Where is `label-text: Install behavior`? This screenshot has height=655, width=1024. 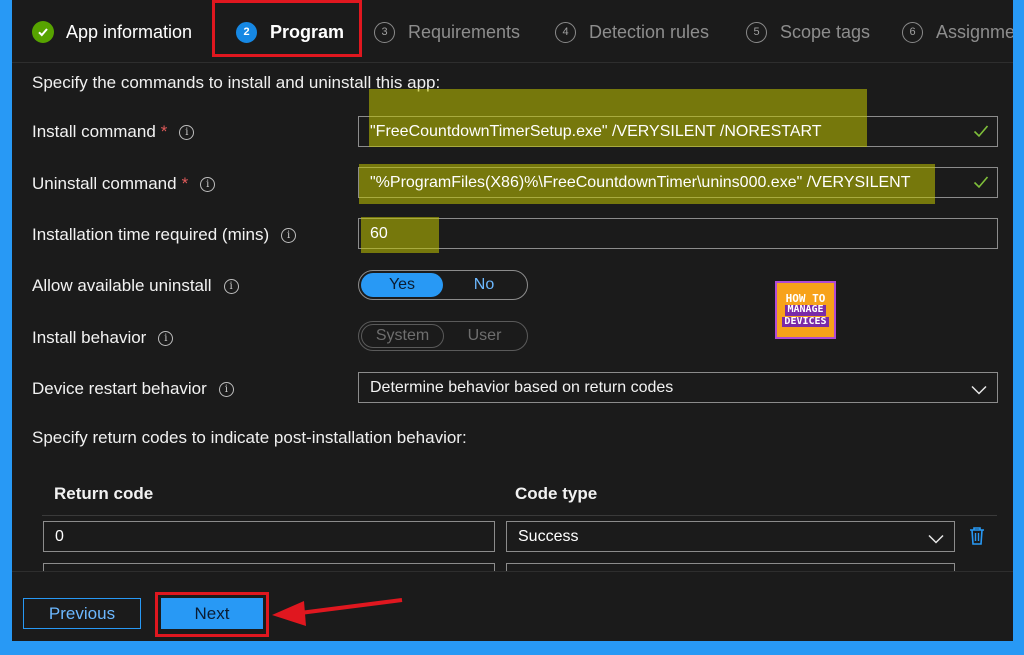
label-text: Install behavior is located at coordinates (89, 337).